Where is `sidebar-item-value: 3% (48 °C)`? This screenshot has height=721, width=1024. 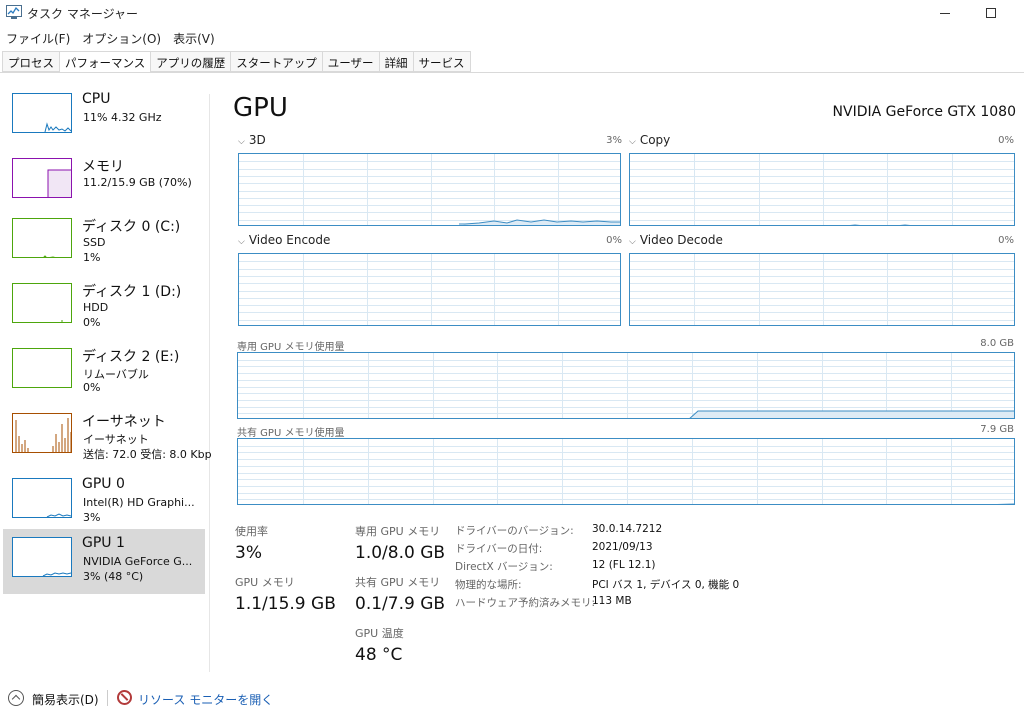 sidebar-item-value: 3% (48 °C) is located at coordinates (113, 576).